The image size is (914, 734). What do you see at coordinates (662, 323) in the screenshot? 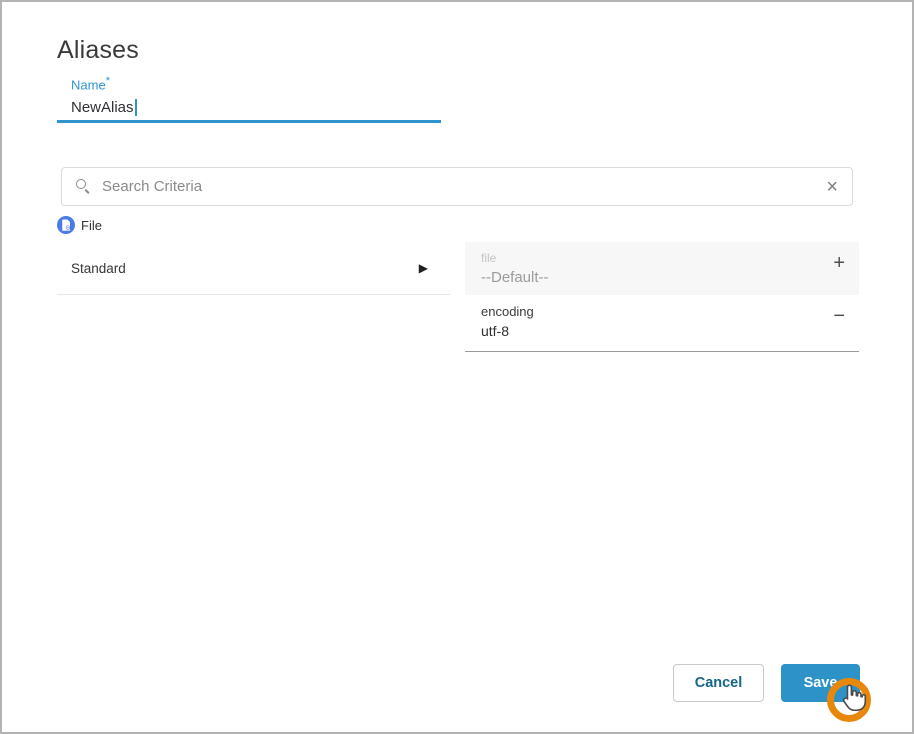
I see `criteria-field-encoding: encoding utf-8 −` at bounding box center [662, 323].